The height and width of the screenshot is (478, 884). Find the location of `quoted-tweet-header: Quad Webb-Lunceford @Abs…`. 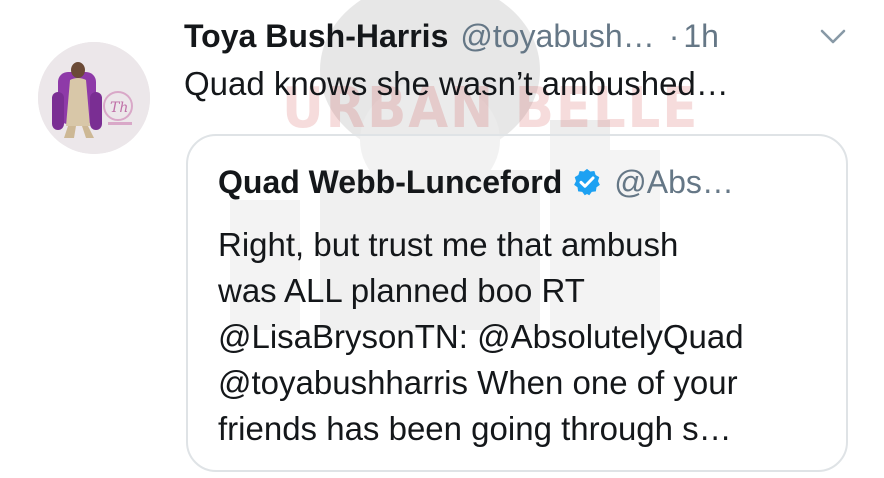

quoted-tweet-header: Quad Webb-Lunceford @Abs… is located at coordinates (476, 182).